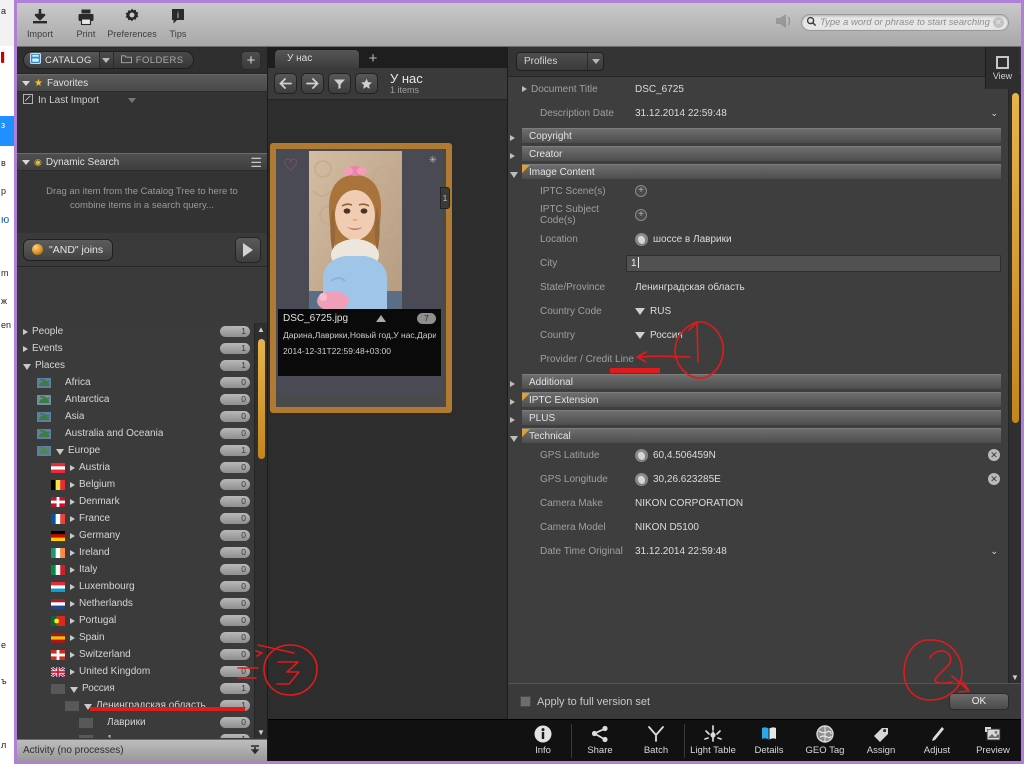 This screenshot has width=1024, height=768. I want to click on metadata-field: IPTC Subject Code(s) +, so click(758, 215).